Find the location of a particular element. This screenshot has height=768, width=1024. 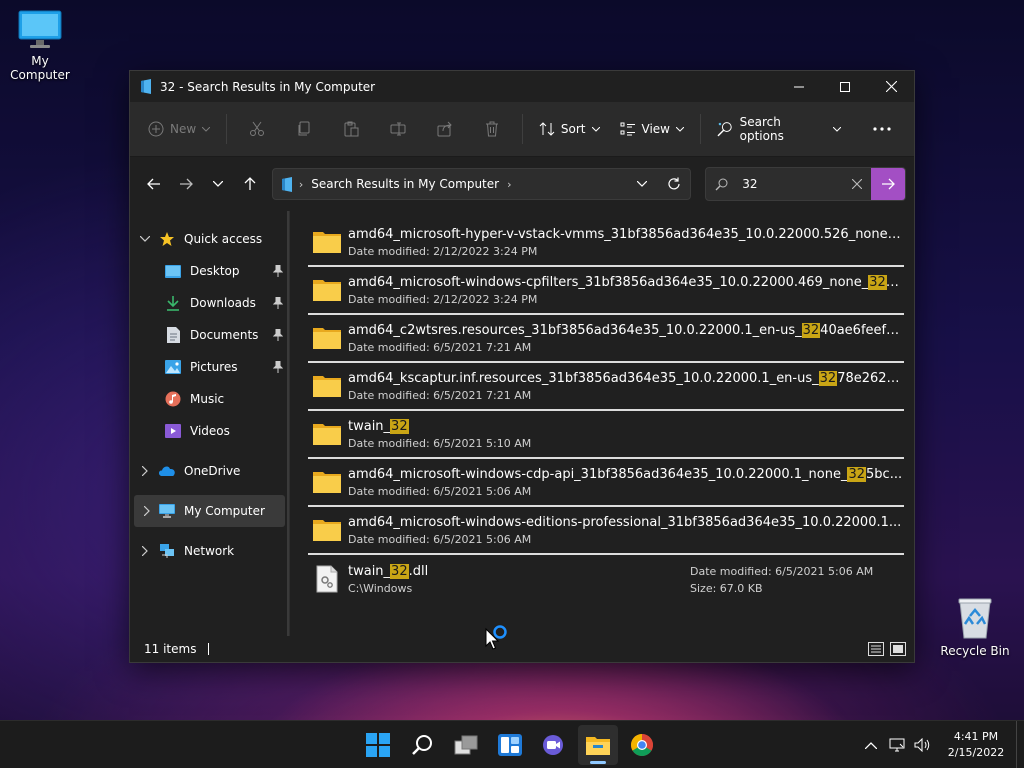

download-icon is located at coordinates (173, 303).